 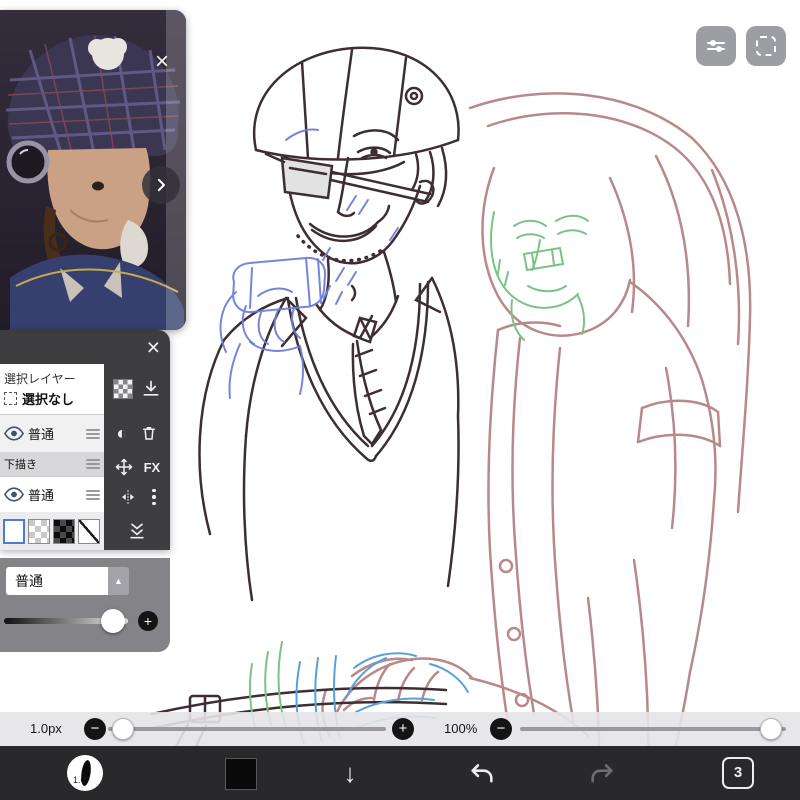 What do you see at coordinates (482, 773) in the screenshot?
I see `undo-icon` at bounding box center [482, 773].